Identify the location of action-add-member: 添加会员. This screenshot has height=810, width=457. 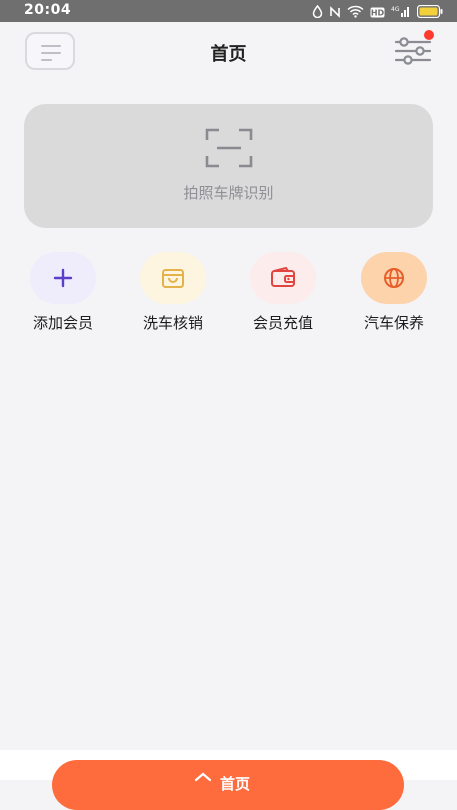
(63, 292).